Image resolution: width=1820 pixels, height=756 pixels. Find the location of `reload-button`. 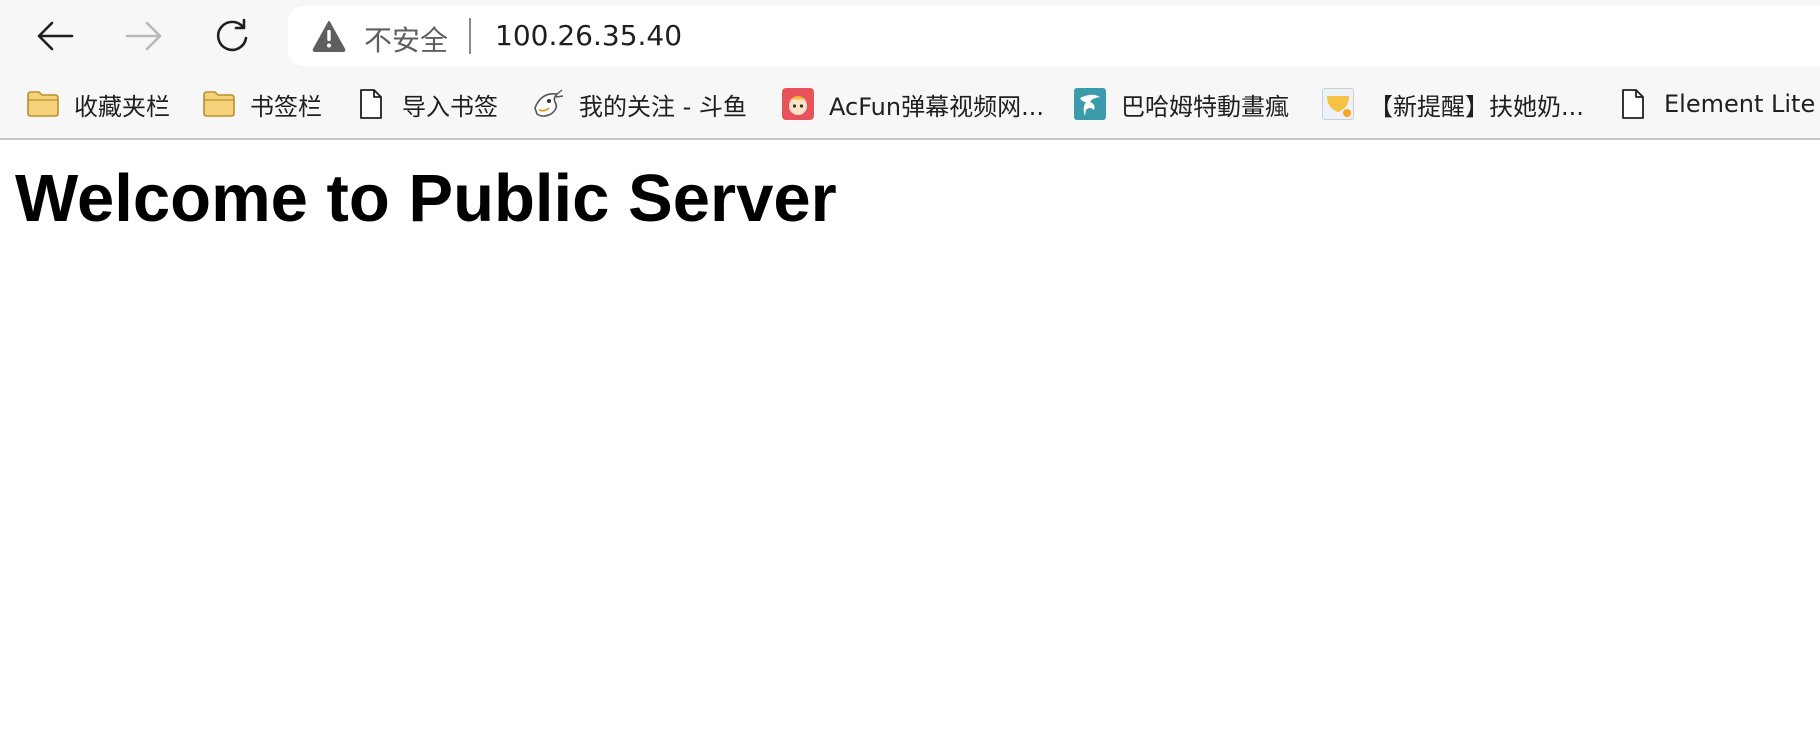

reload-button is located at coordinates (232, 36).